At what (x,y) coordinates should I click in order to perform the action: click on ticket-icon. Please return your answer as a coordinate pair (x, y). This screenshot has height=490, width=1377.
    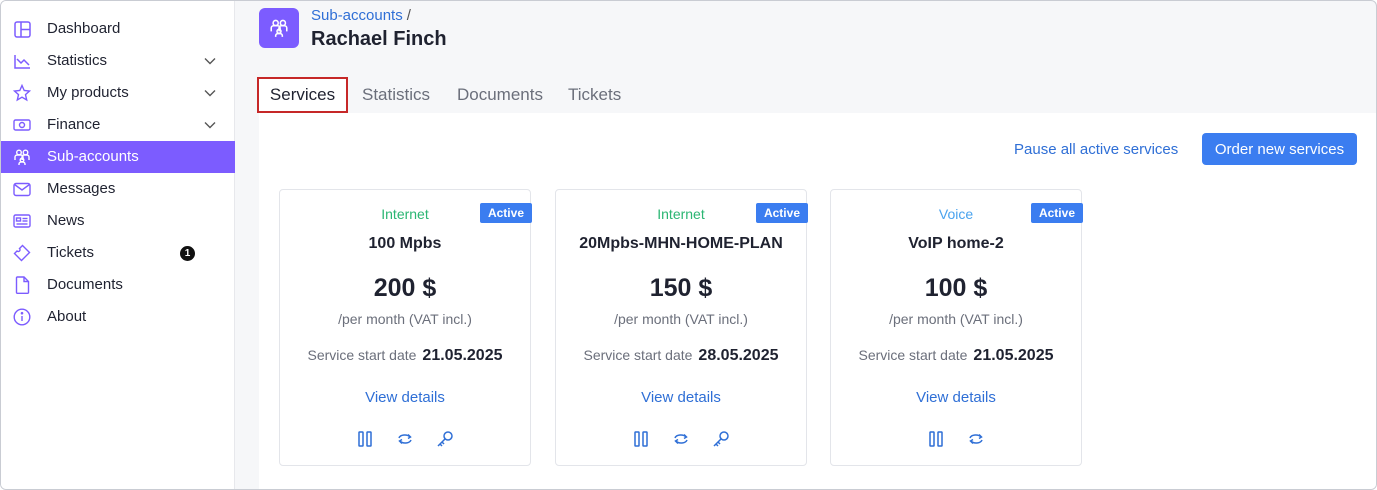
    Looking at the image, I should click on (22, 253).